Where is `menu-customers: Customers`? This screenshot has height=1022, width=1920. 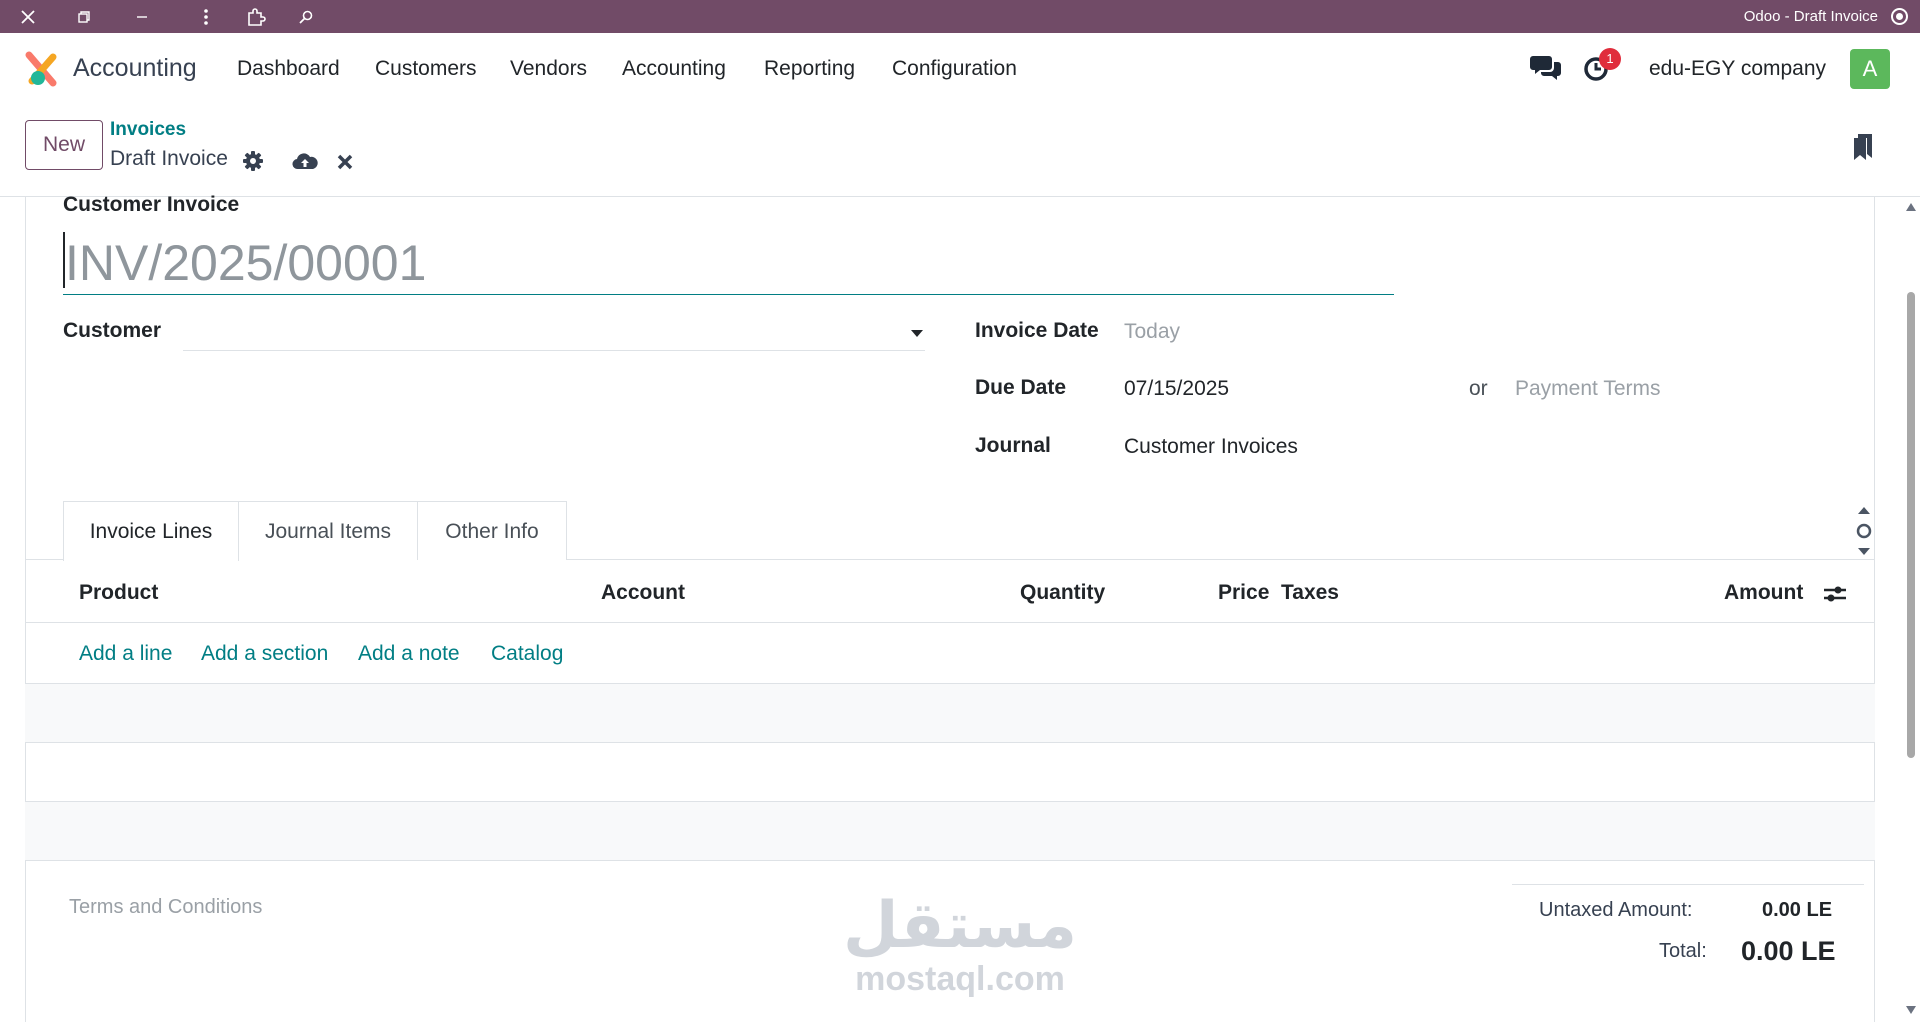 menu-customers: Customers is located at coordinates (426, 69).